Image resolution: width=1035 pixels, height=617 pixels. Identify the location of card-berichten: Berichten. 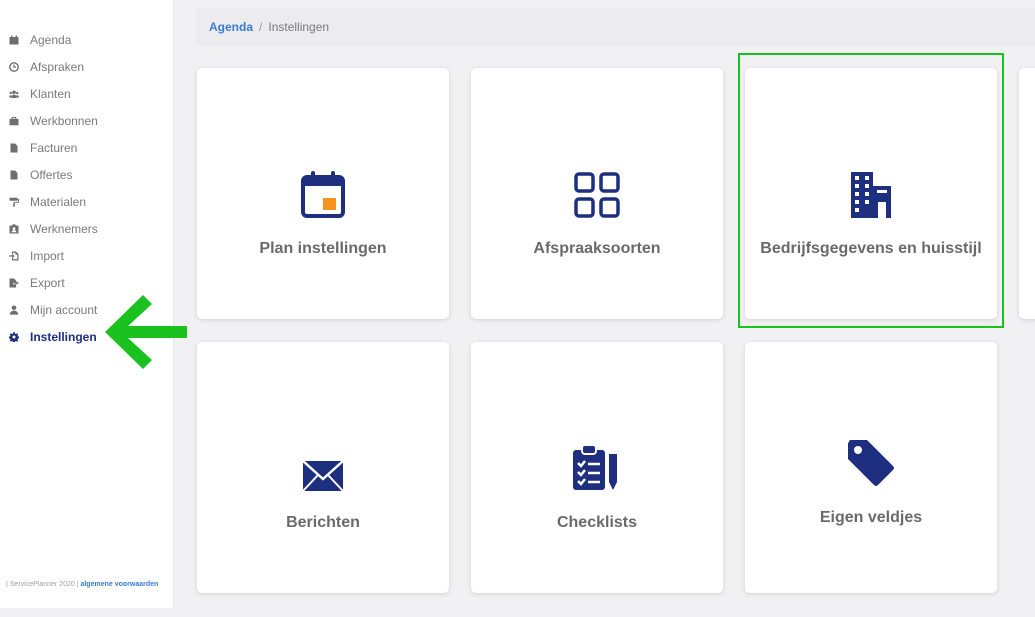
(323, 467).